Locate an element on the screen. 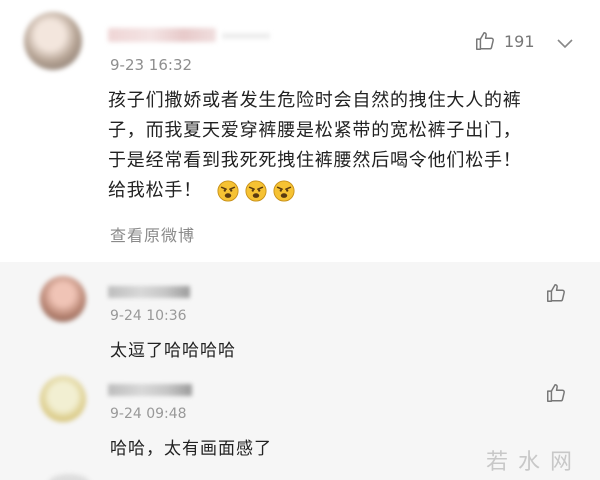  reply-timestamp: 9-24 10:36 is located at coordinates (148, 316).